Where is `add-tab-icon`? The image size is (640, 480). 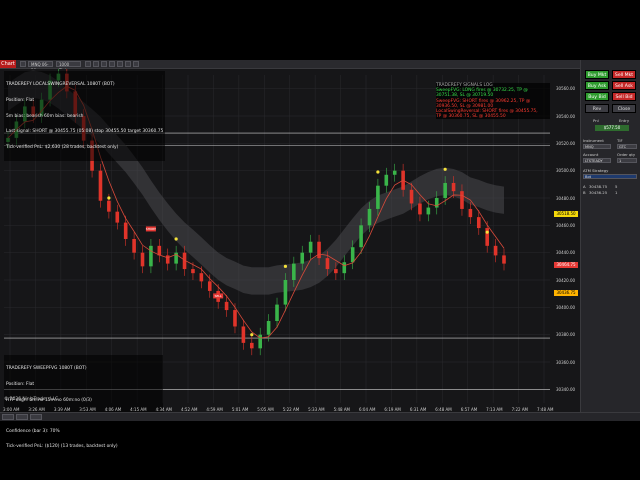 add-tab-icon is located at coordinates (36, 417).